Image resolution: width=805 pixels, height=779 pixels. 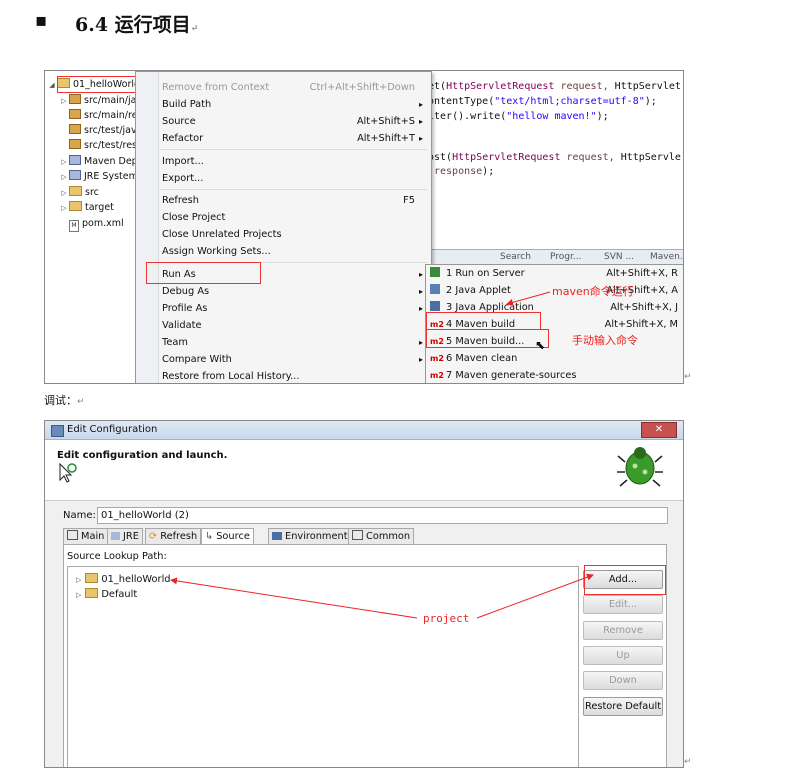 What do you see at coordinates (294, 598) in the screenshot?
I see `arrow-to-project` at bounding box center [294, 598].